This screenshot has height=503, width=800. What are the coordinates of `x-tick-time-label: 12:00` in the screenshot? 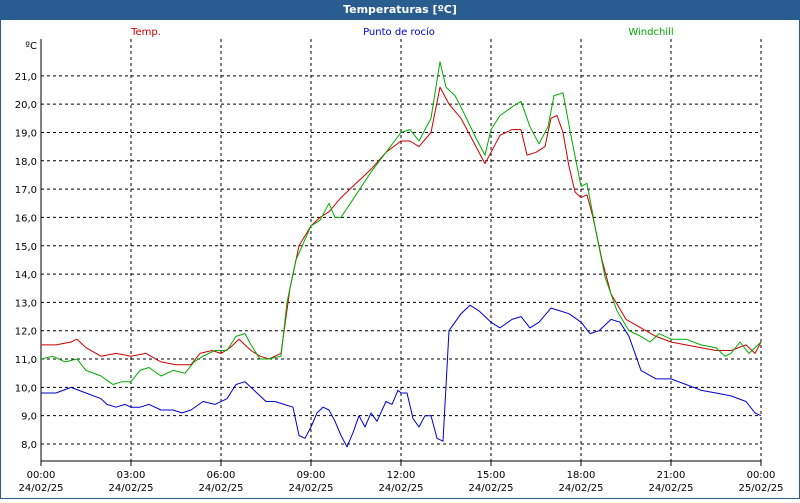 It's located at (401, 475).